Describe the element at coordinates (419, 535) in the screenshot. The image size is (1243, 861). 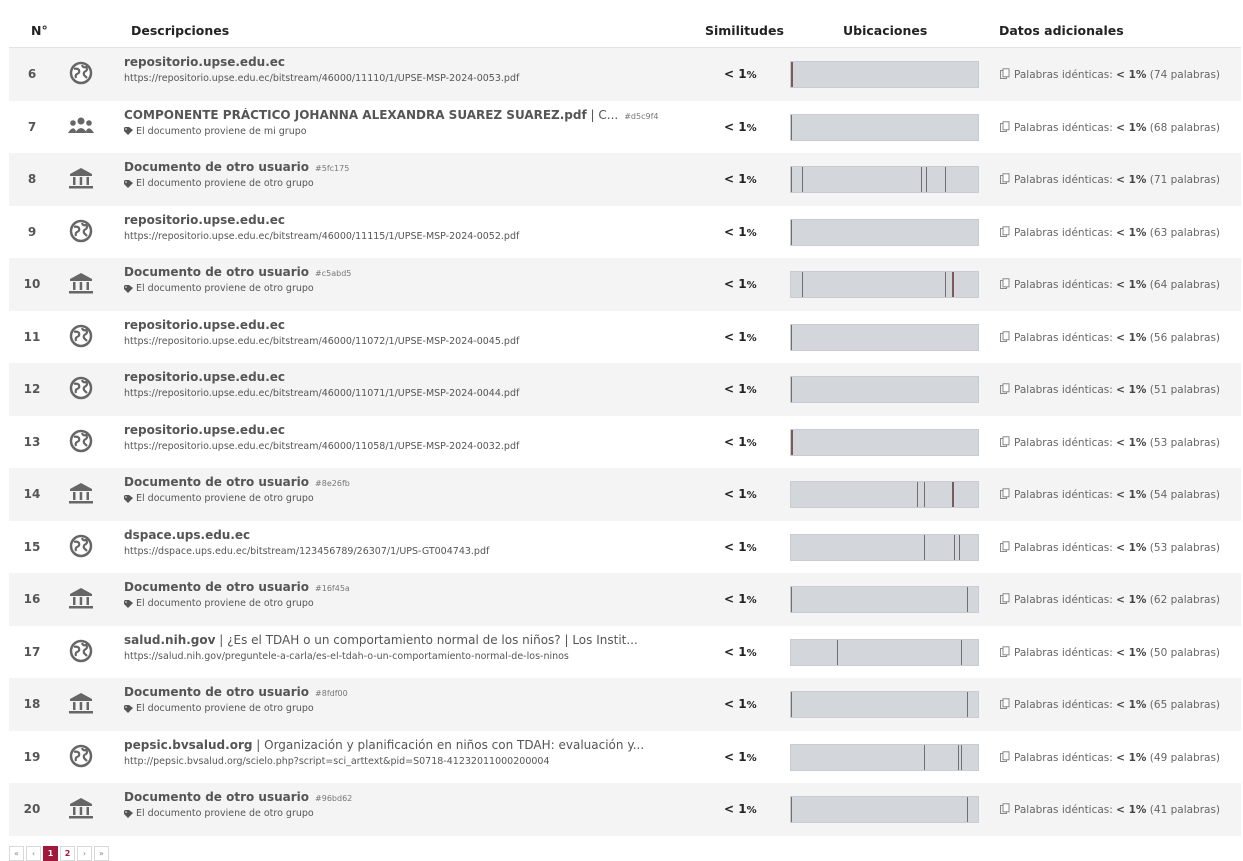
I see `source-title: dspace.ups.edu.ec` at that location.